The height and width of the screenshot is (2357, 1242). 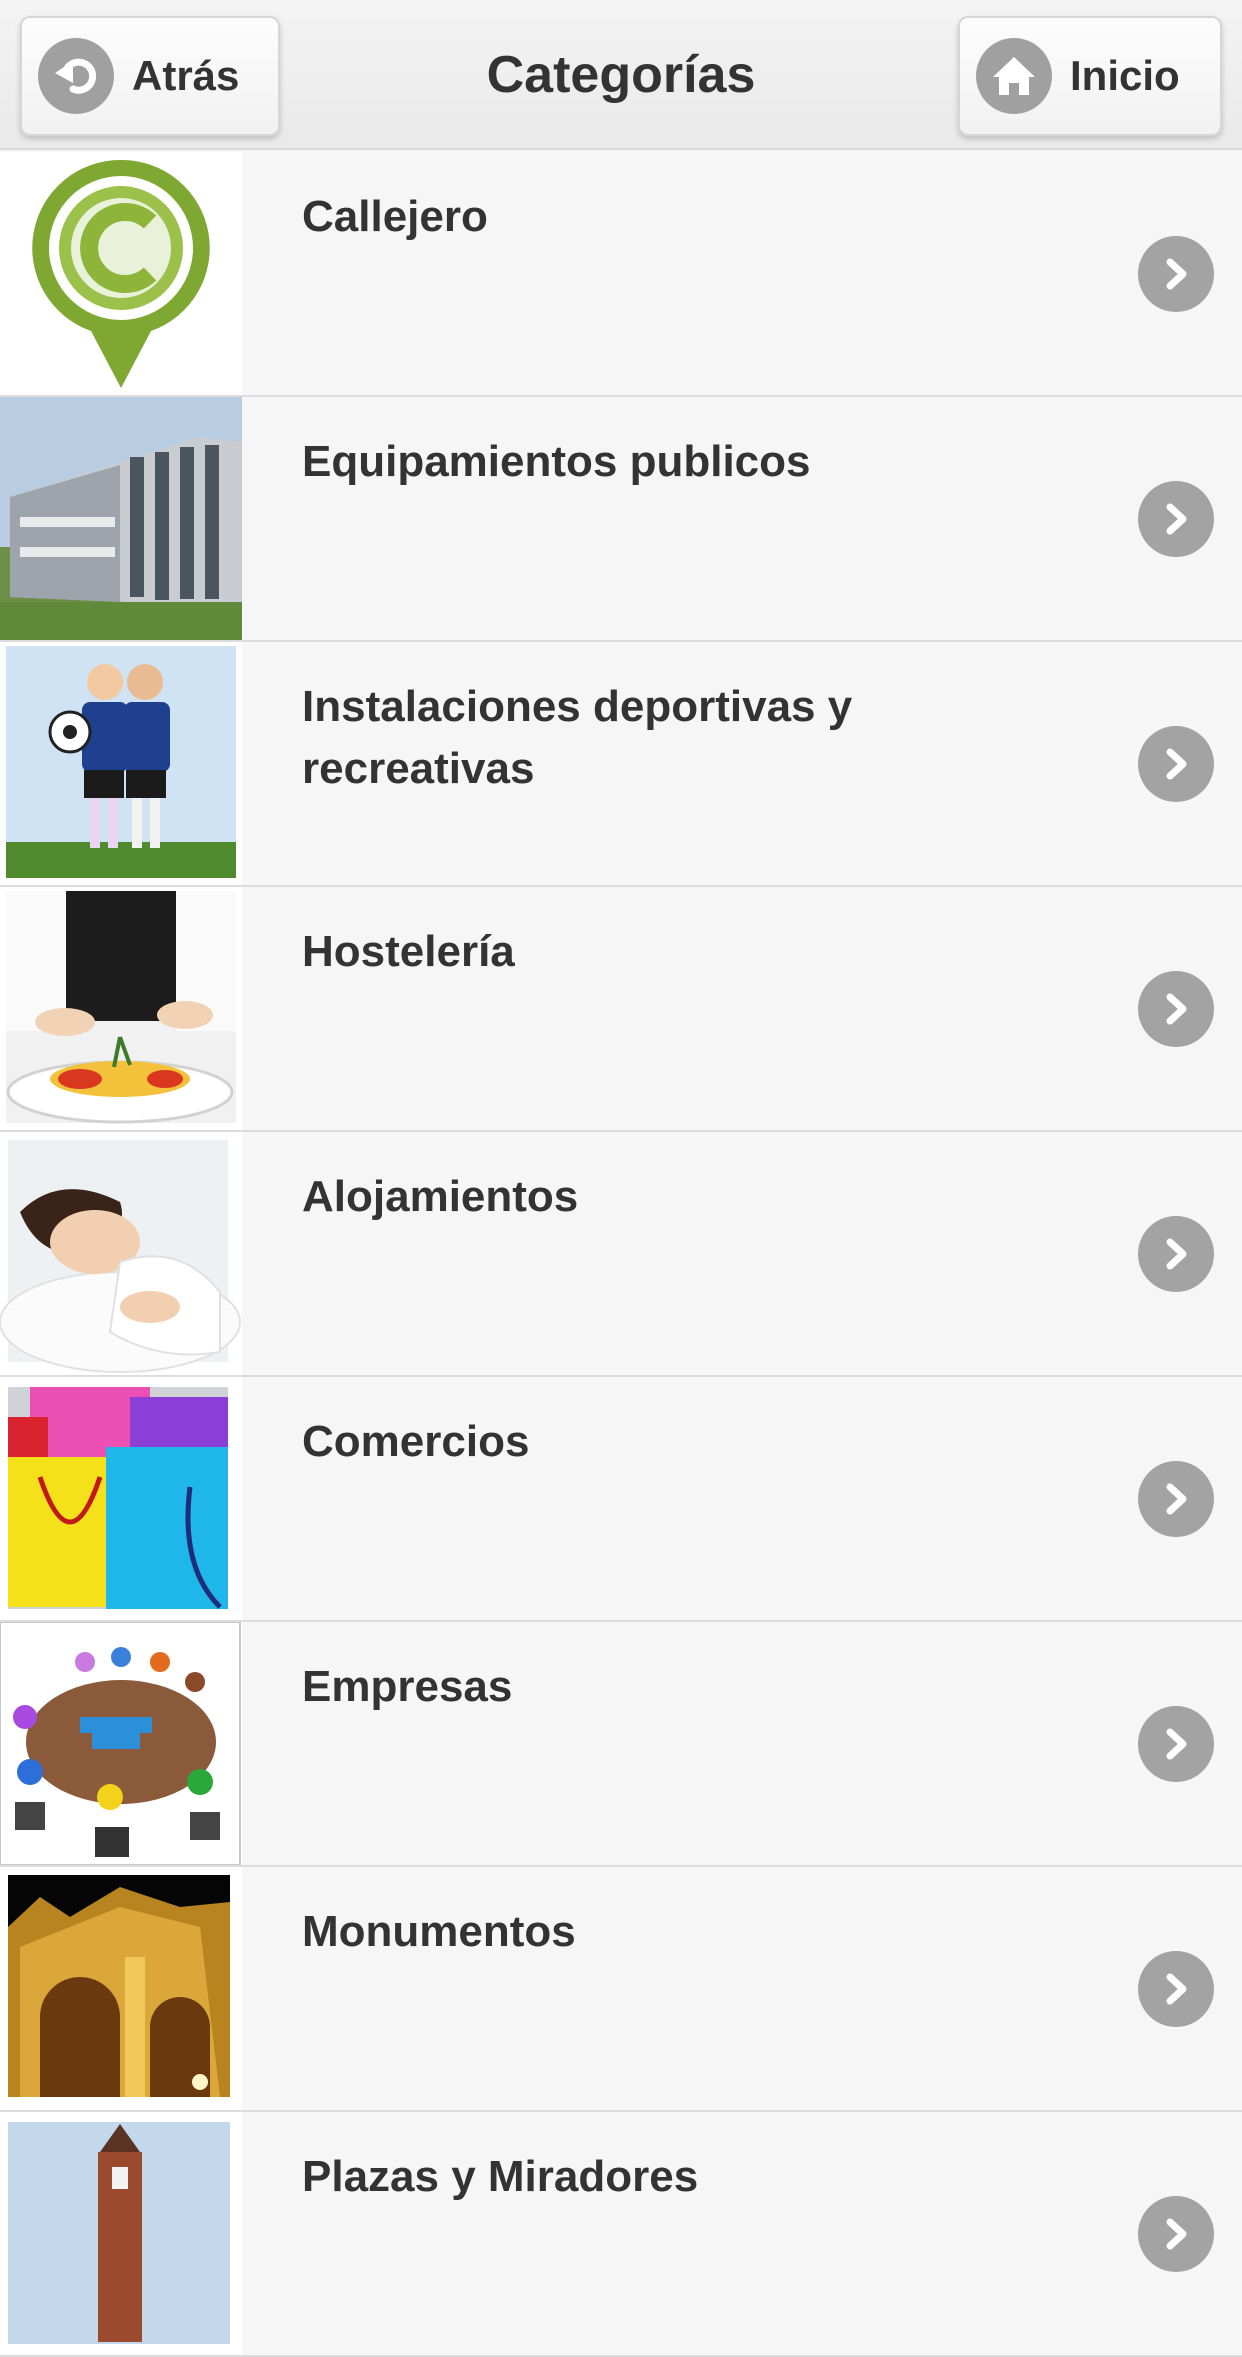 What do you see at coordinates (408, 951) in the screenshot?
I see `category-label: Hostelería` at bounding box center [408, 951].